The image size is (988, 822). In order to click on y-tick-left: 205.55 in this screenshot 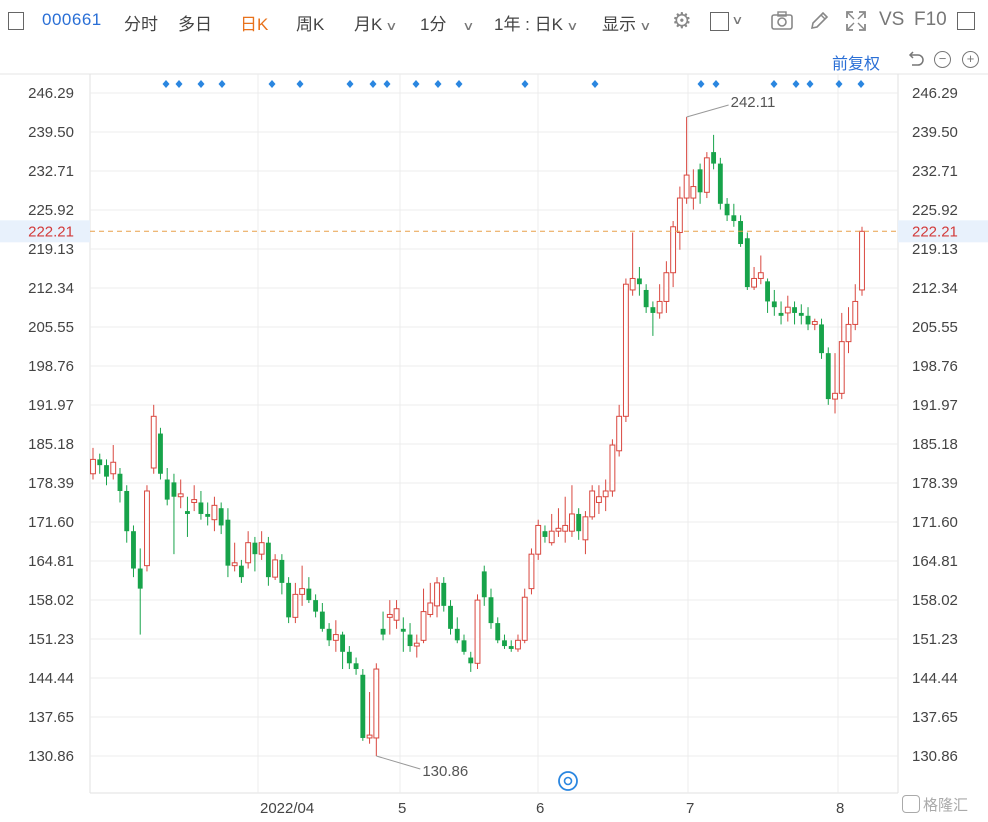, I will do `click(51, 327)`.